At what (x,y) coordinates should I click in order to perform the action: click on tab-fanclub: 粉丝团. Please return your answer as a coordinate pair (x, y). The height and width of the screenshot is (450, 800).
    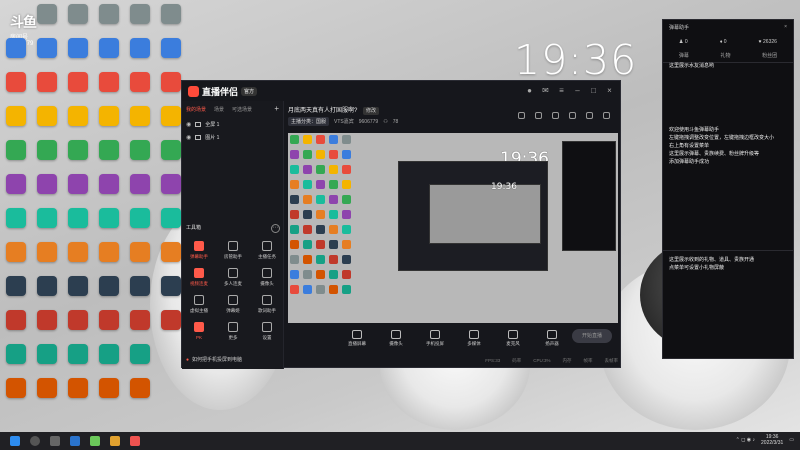
    Looking at the image, I should click on (769, 55).